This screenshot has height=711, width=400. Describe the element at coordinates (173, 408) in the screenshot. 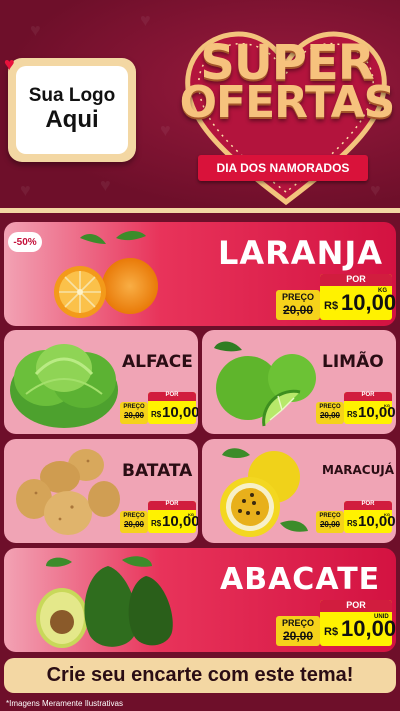

I see `new-price: POR R$ 10,00` at that location.